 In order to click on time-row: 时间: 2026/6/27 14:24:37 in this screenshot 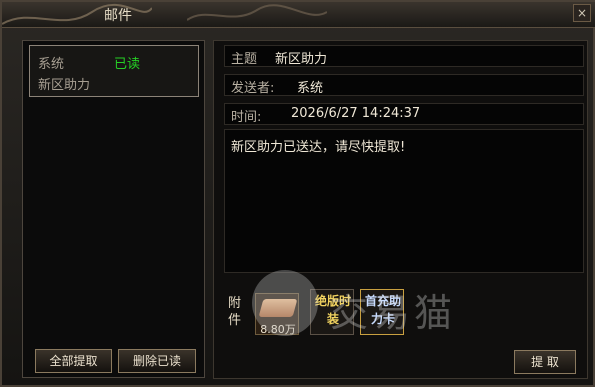, I will do `click(404, 114)`.